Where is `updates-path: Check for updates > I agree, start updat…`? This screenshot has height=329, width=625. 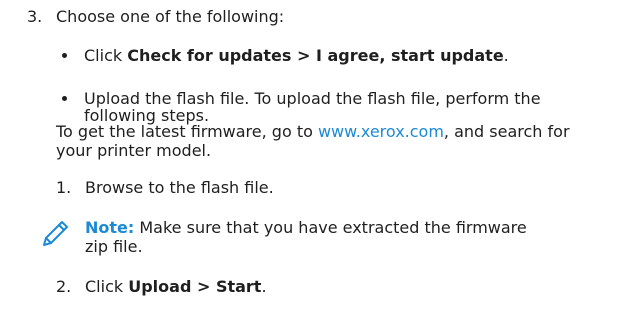 updates-path: Check for updates > I agree, start updat… is located at coordinates (315, 55).